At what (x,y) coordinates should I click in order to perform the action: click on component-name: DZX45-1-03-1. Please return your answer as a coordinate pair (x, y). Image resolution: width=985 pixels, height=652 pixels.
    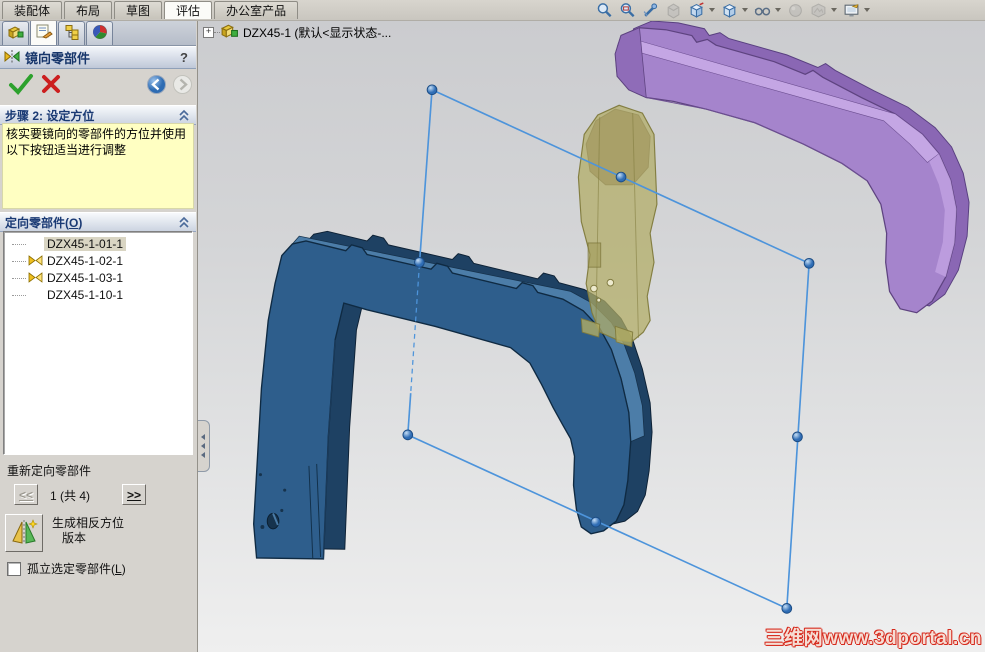
    Looking at the image, I should click on (85, 278).